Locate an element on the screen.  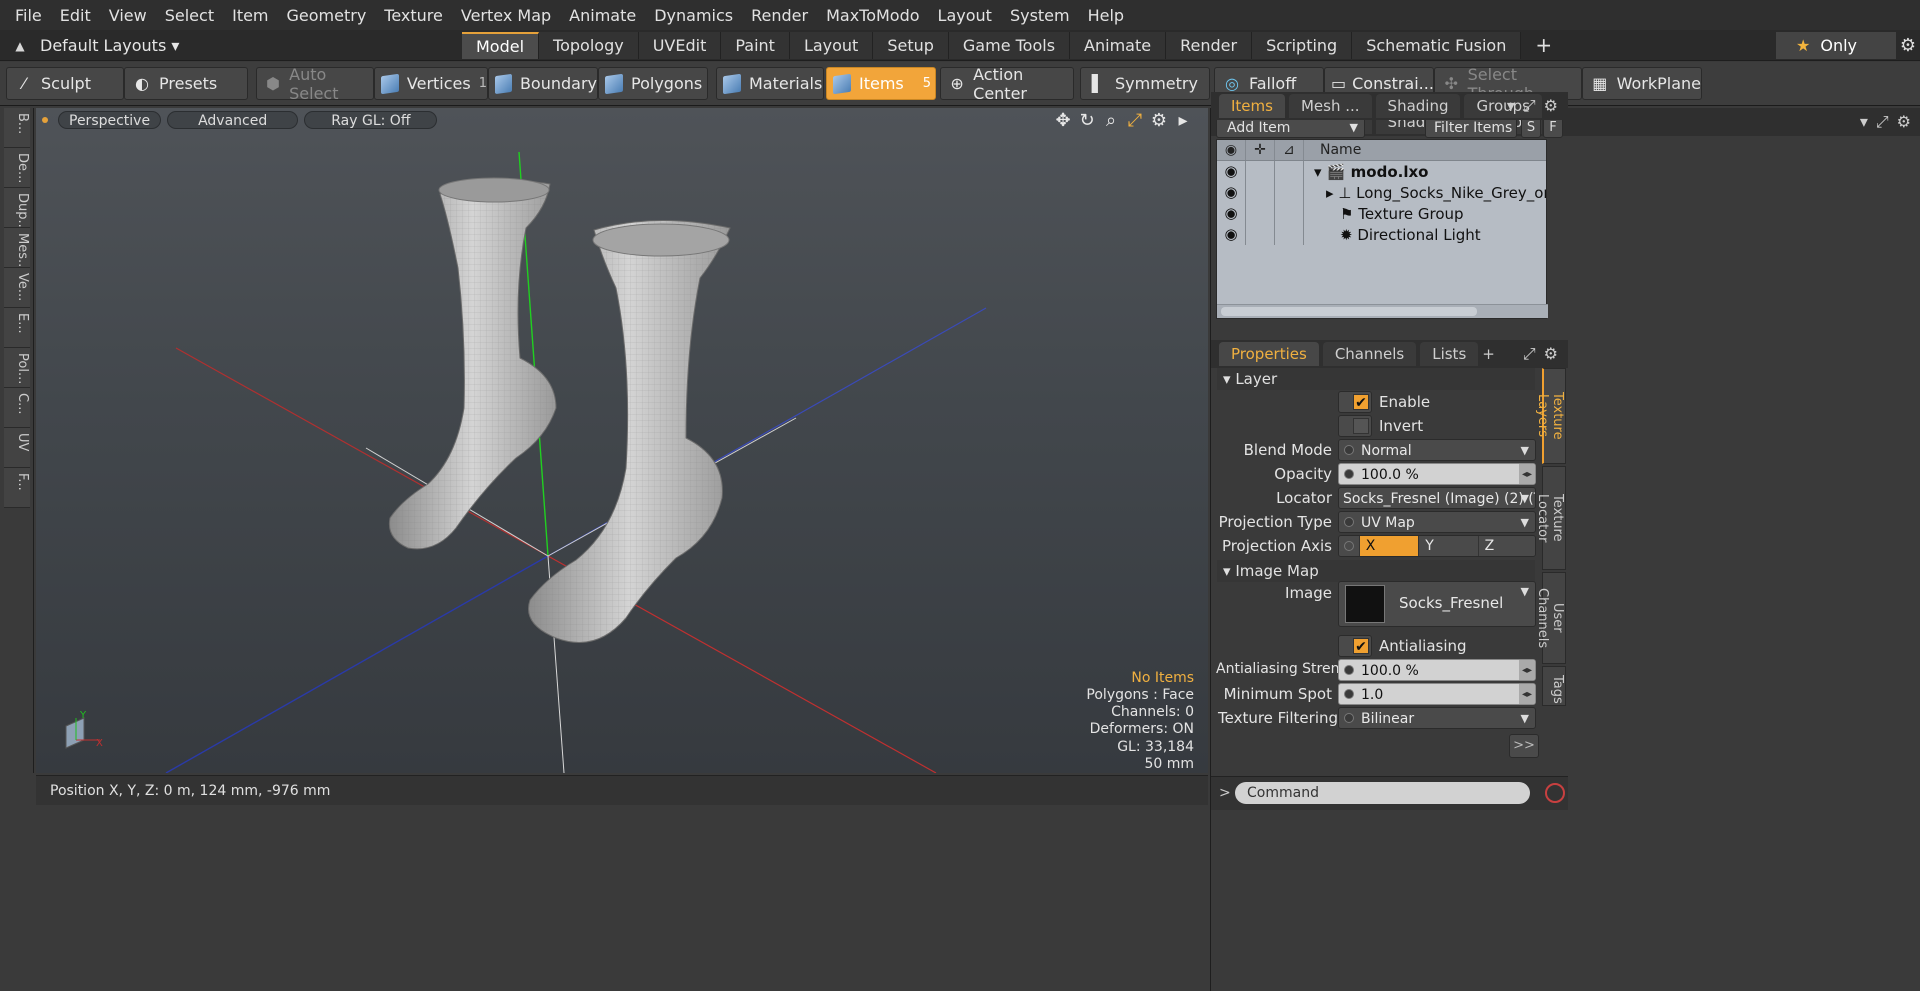
tab-render: Render is located at coordinates (1209, 45).